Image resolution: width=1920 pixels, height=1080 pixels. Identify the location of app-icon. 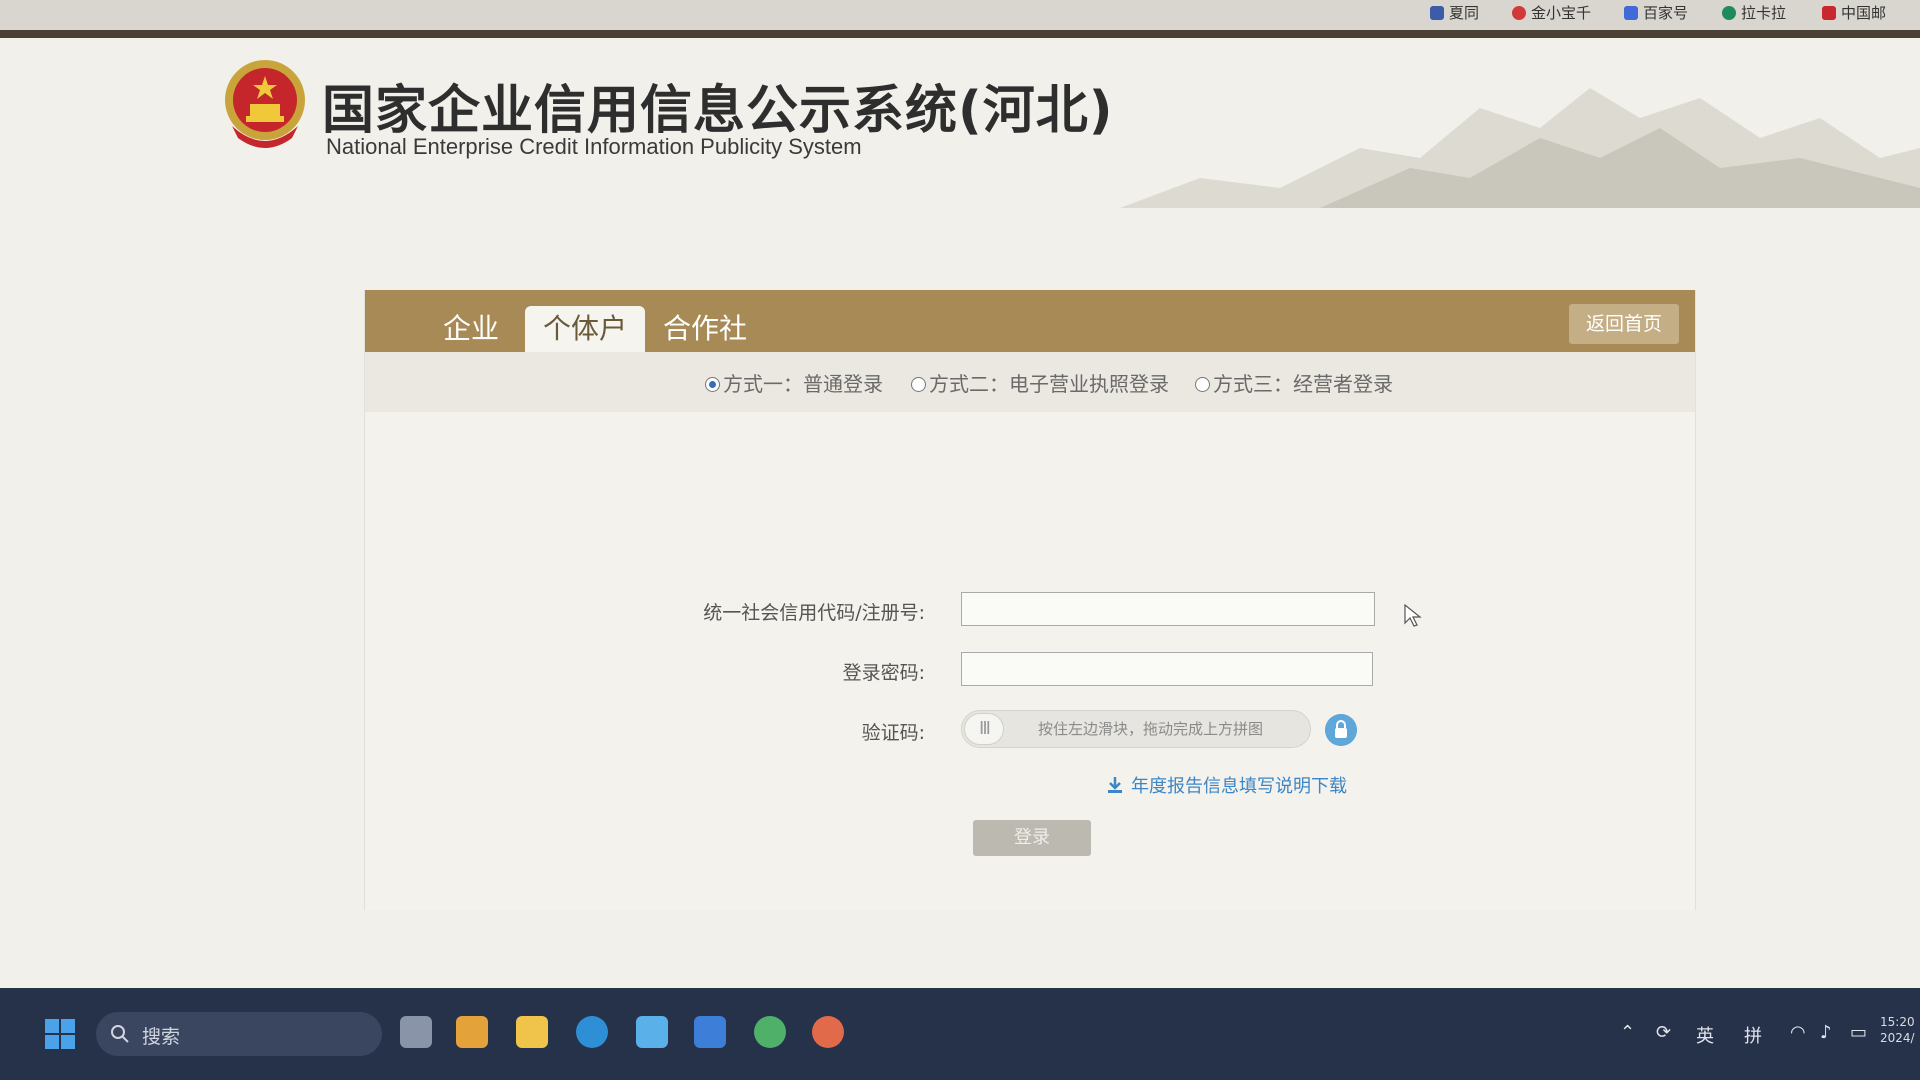
(652, 1032).